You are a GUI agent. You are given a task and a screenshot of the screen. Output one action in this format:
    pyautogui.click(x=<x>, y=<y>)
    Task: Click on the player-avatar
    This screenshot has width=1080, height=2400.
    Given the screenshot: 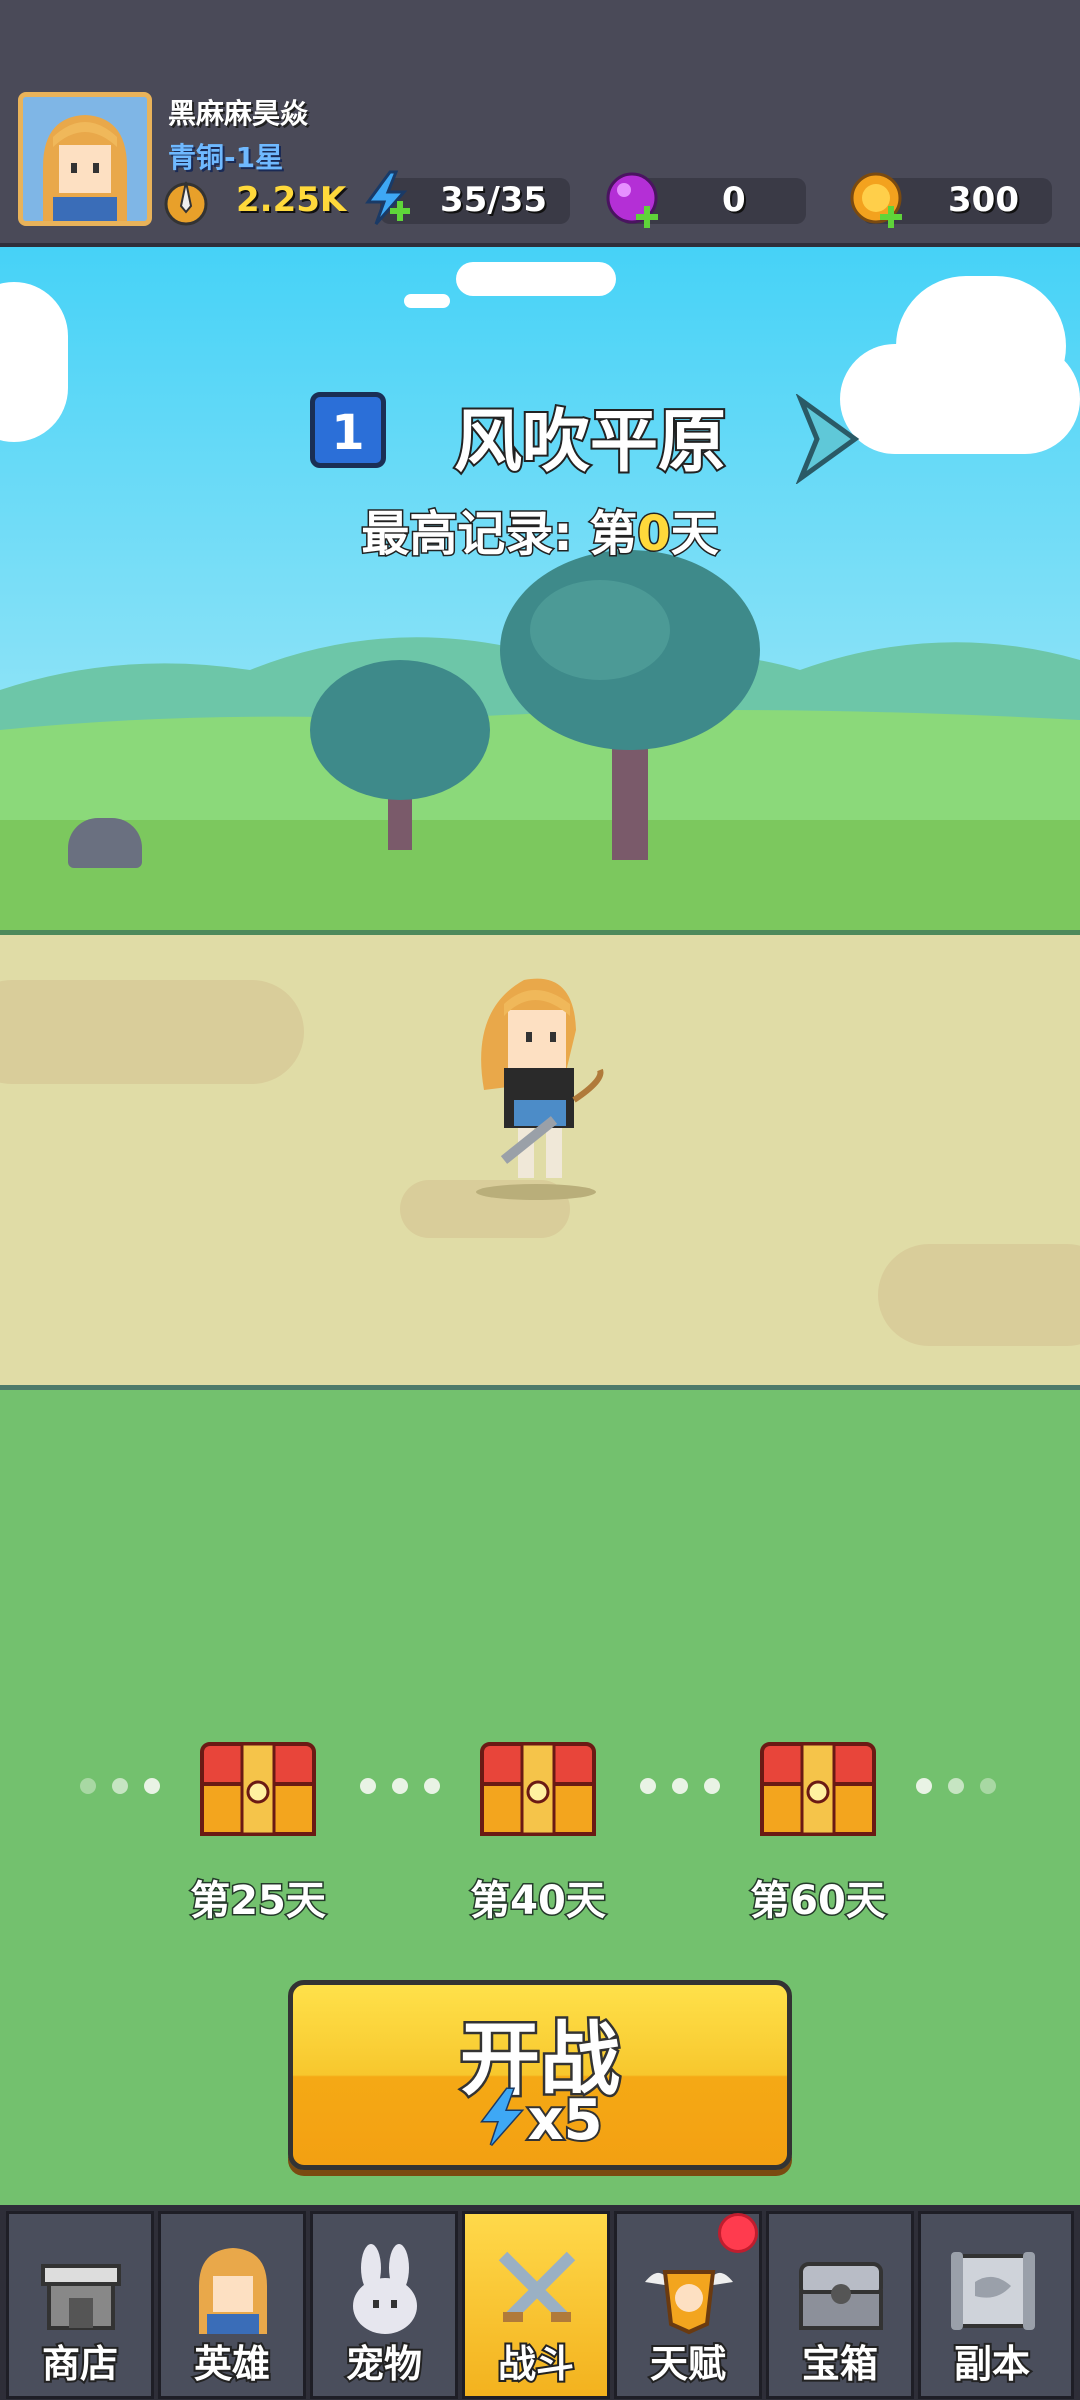 What is the action you would take?
    pyautogui.click(x=85, y=159)
    